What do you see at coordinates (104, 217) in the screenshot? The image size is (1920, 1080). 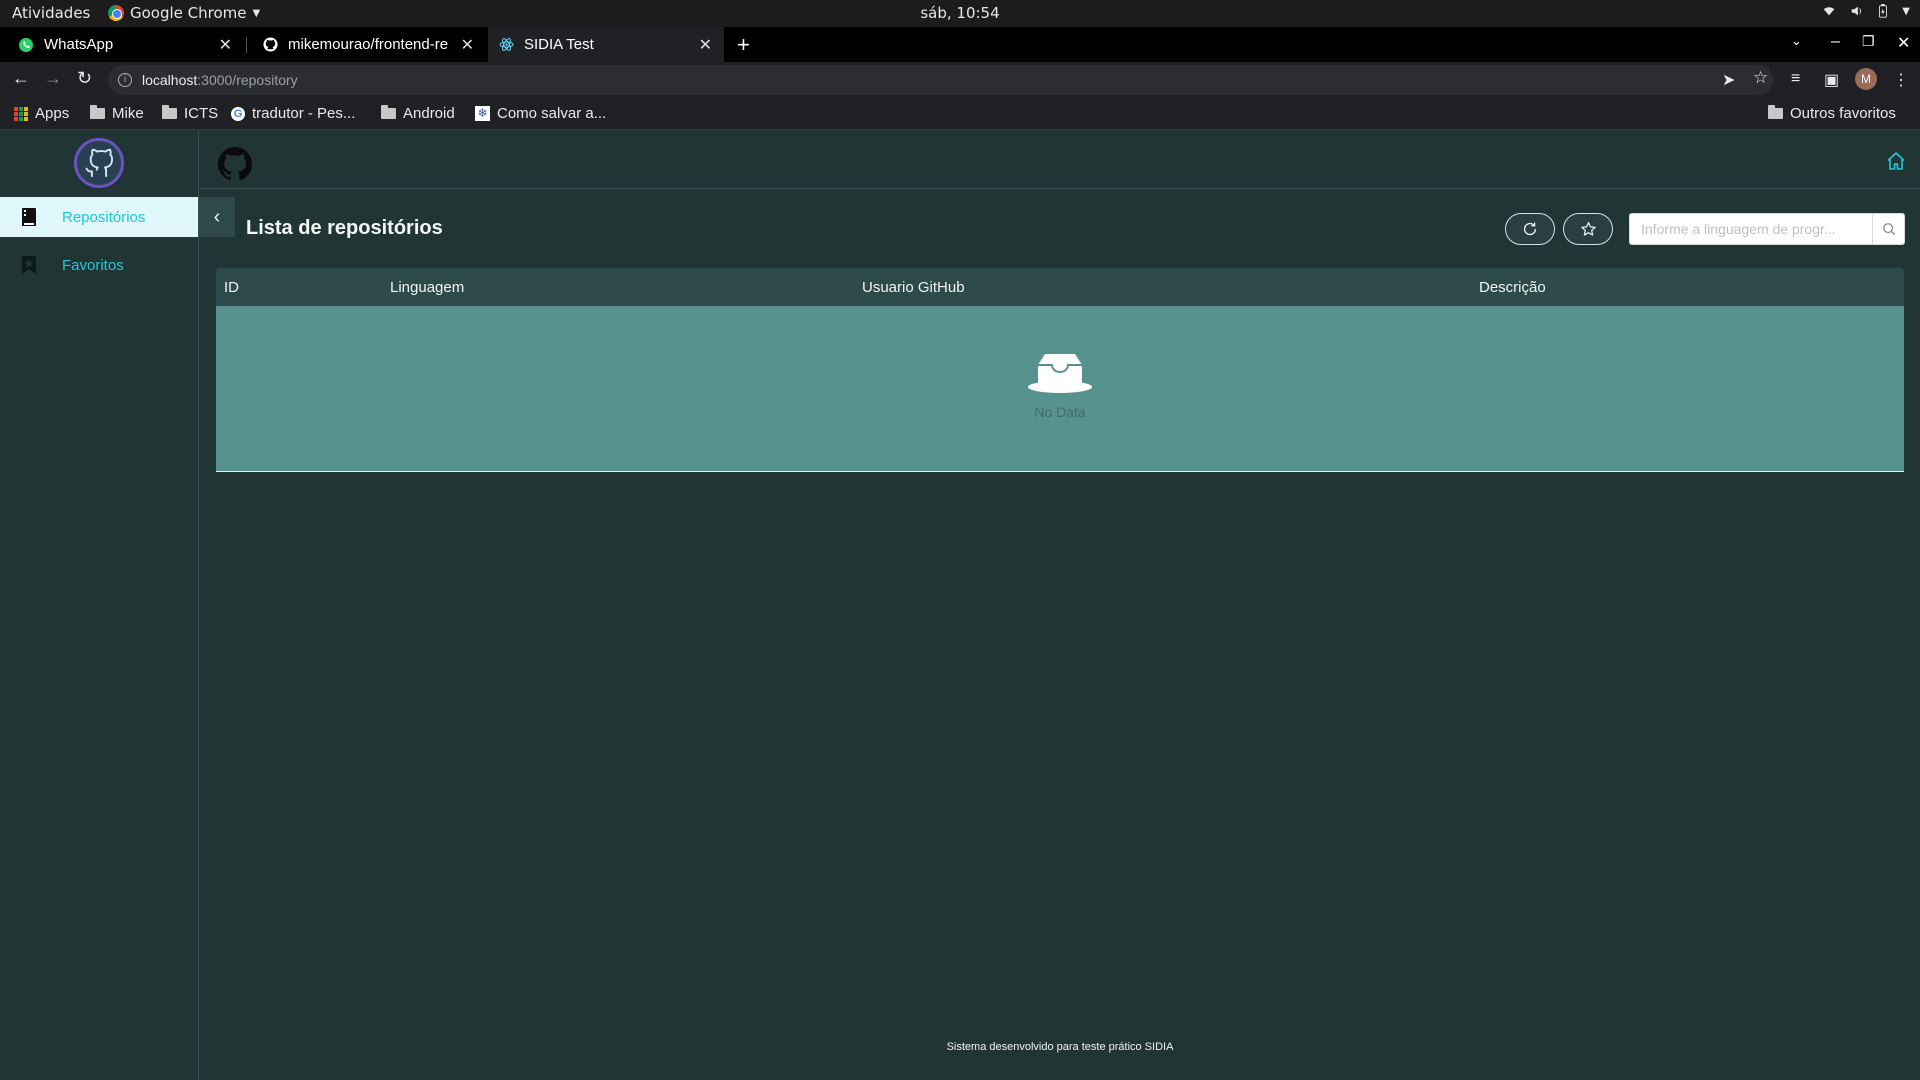 I see `sidebar-item-label: Repositórios` at bounding box center [104, 217].